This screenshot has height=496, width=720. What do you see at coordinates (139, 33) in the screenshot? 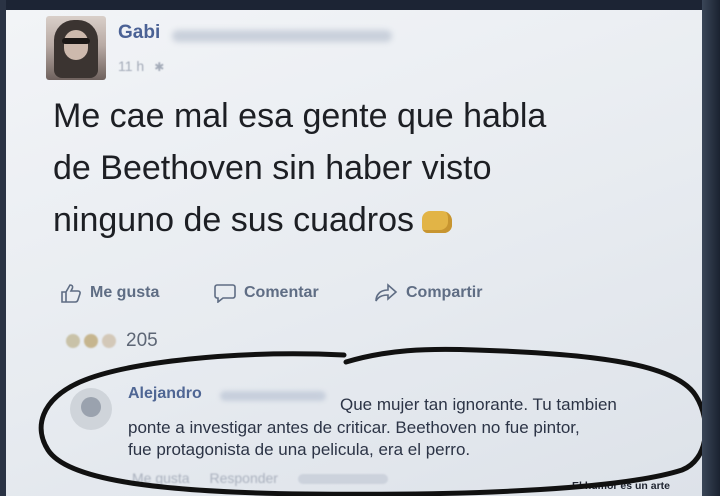
I see `post-author-name: Gabi` at bounding box center [139, 33].